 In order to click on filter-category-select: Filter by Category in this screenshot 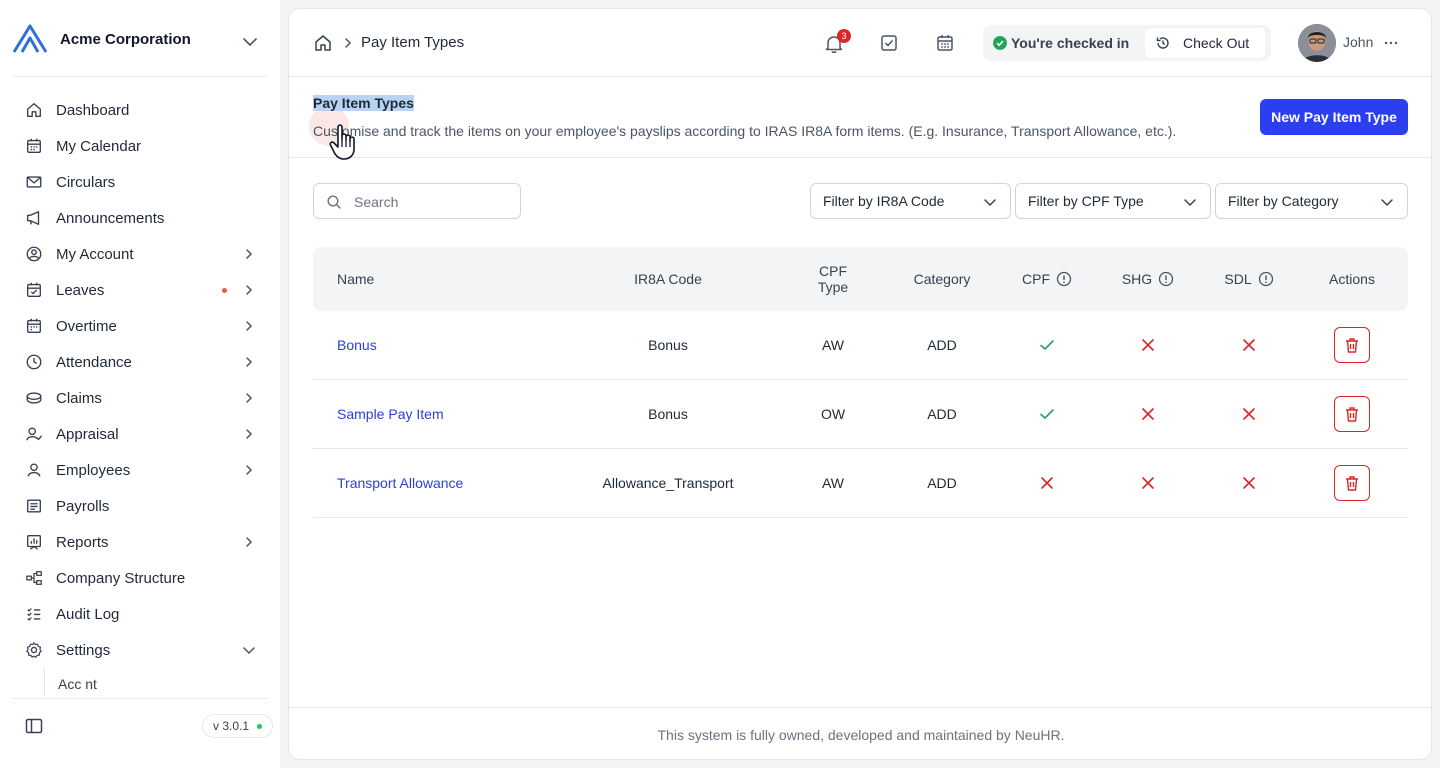, I will do `click(1311, 201)`.